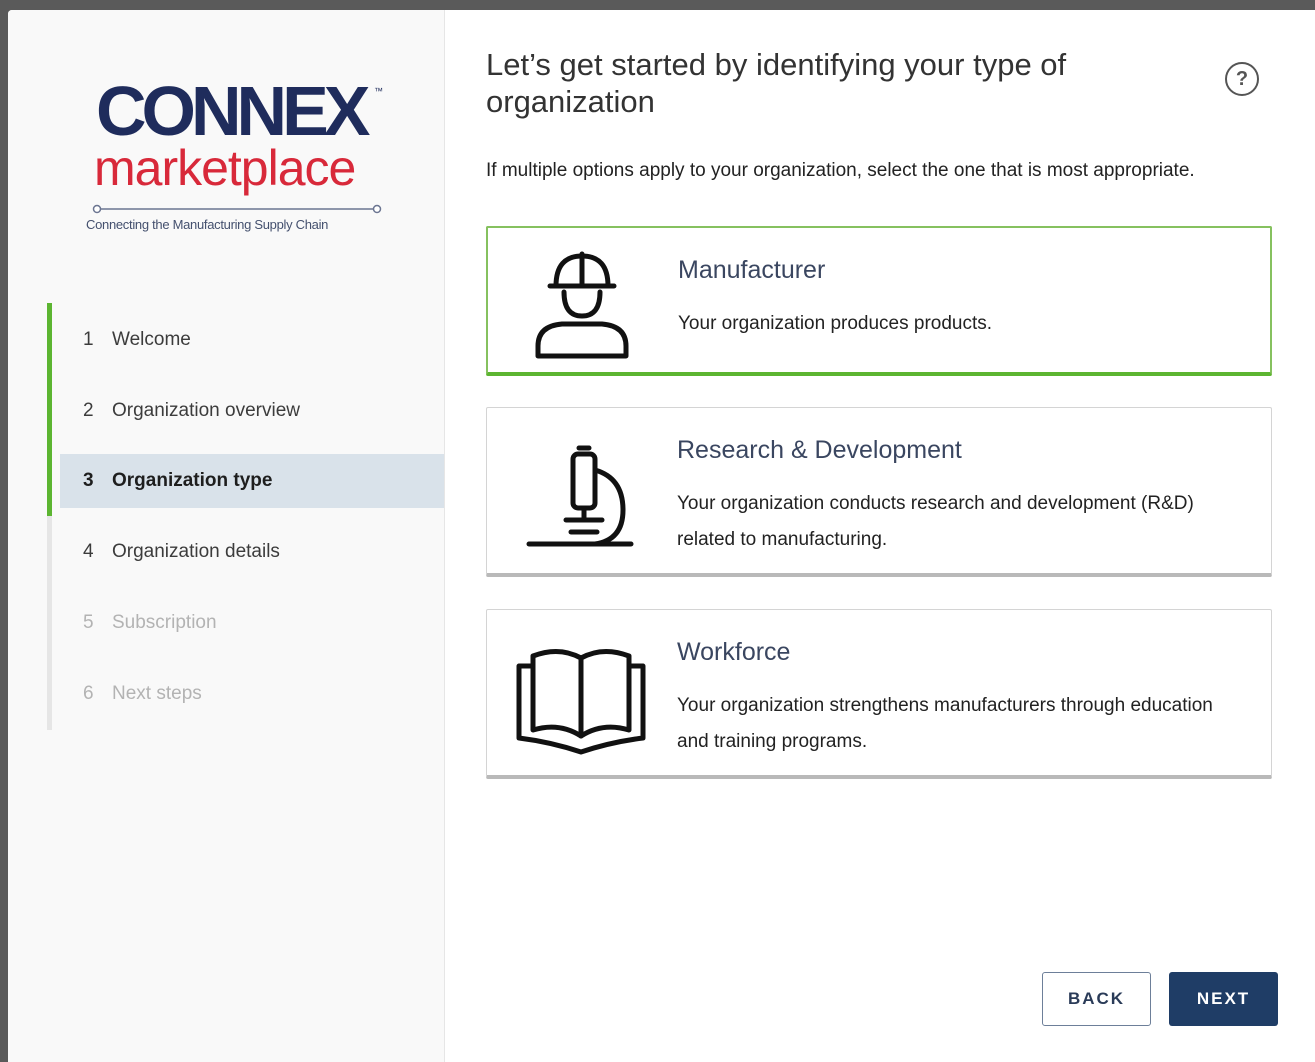 Image resolution: width=1315 pixels, height=1062 pixels. Describe the element at coordinates (164, 622) in the screenshot. I see `step-label: Subscription` at that location.